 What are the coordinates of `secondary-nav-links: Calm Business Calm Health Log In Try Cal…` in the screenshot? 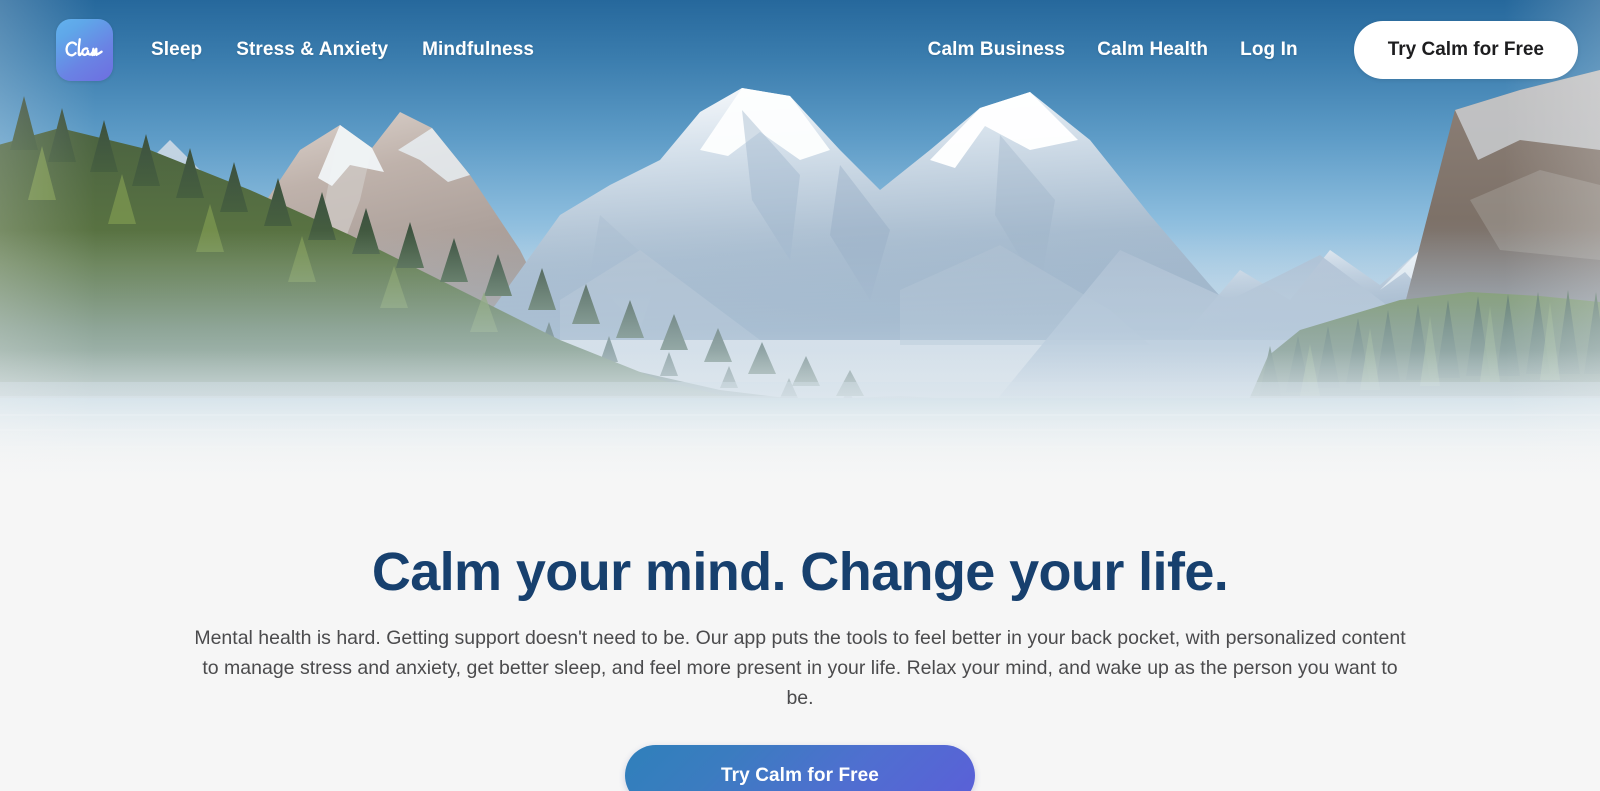 It's located at (1253, 50).